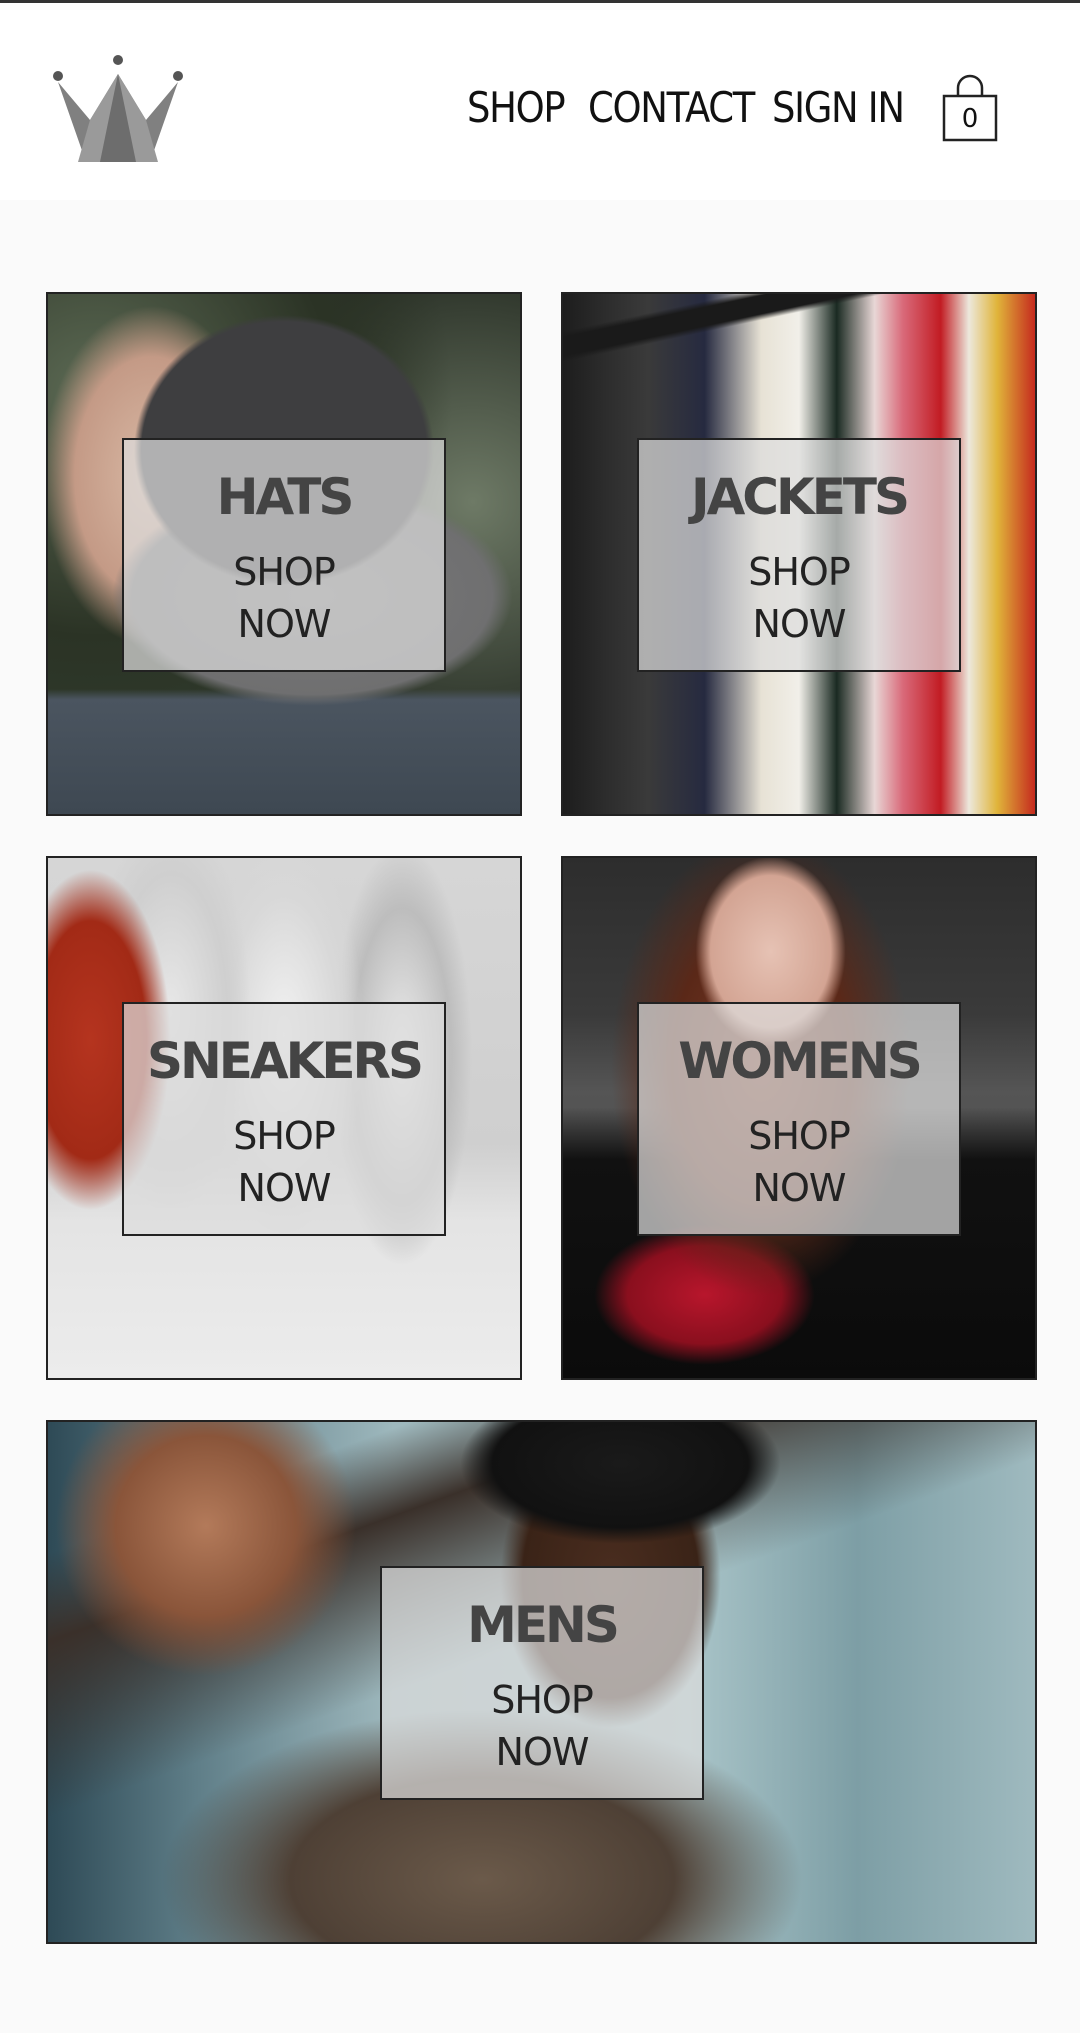  I want to click on cart-button: 0, so click(970, 108).